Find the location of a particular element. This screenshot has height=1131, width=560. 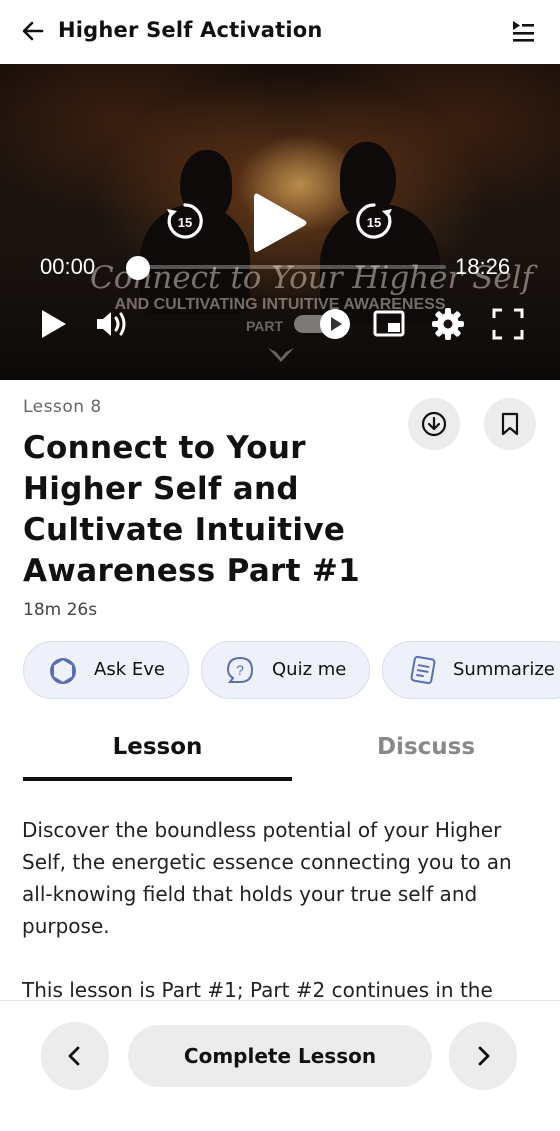

download-button is located at coordinates (434, 424).